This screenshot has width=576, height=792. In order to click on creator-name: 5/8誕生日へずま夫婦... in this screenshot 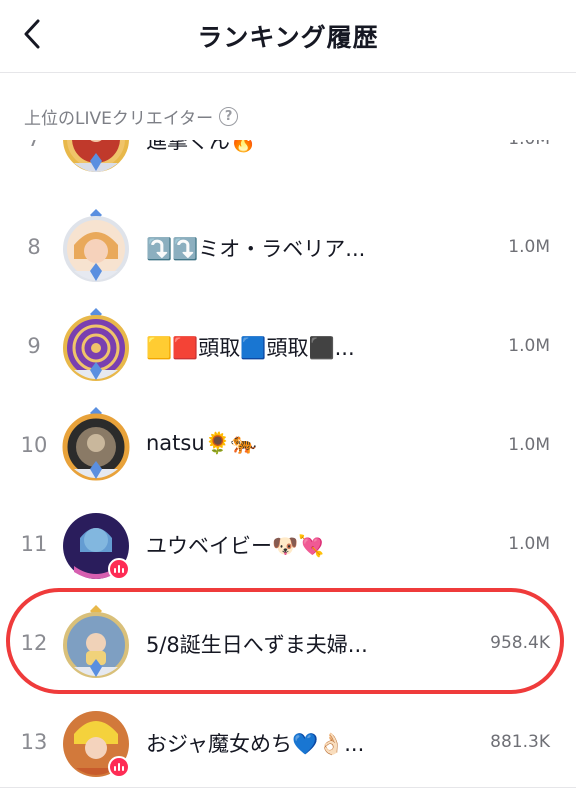, I will do `click(257, 645)`.